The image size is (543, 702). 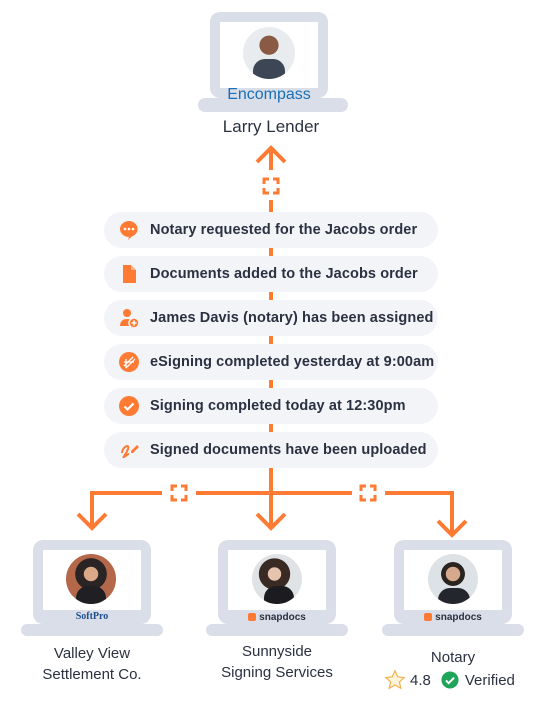 I want to click on user-add-icon, so click(x=129, y=318).